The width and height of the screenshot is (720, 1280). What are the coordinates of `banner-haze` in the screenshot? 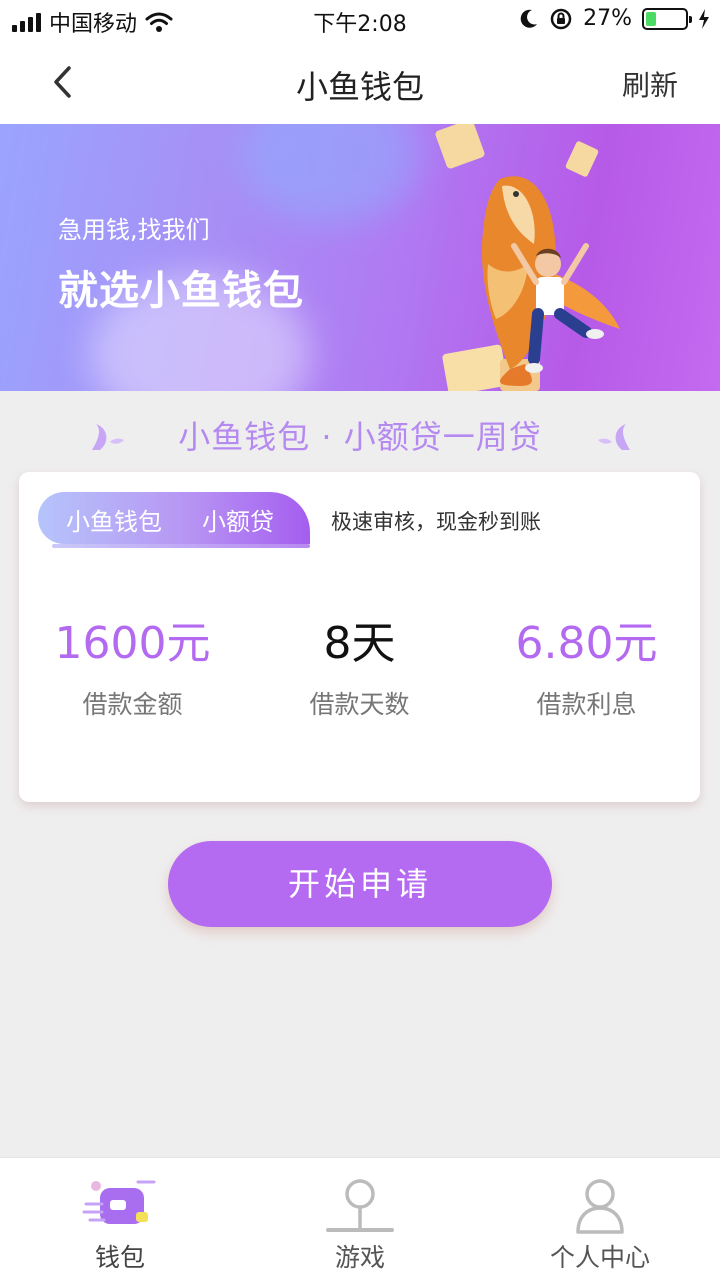 It's located at (330, 174).